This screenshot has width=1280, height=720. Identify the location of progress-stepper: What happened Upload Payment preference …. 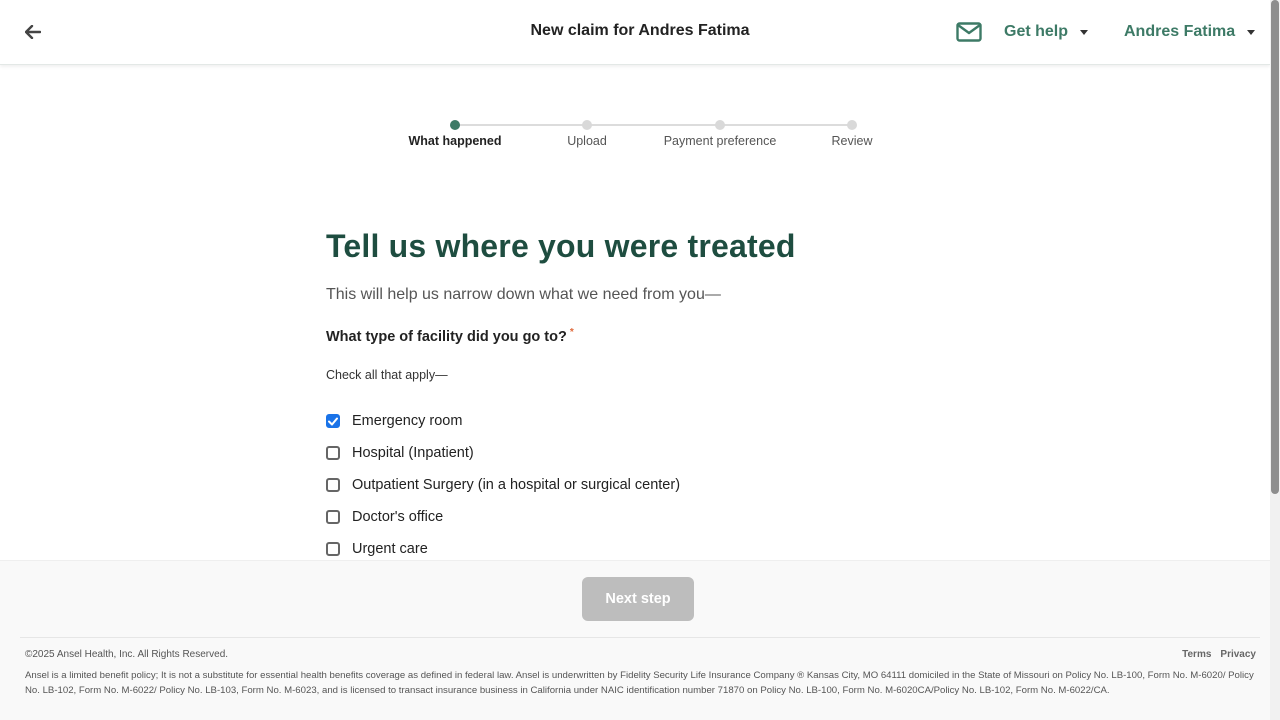
(655, 138).